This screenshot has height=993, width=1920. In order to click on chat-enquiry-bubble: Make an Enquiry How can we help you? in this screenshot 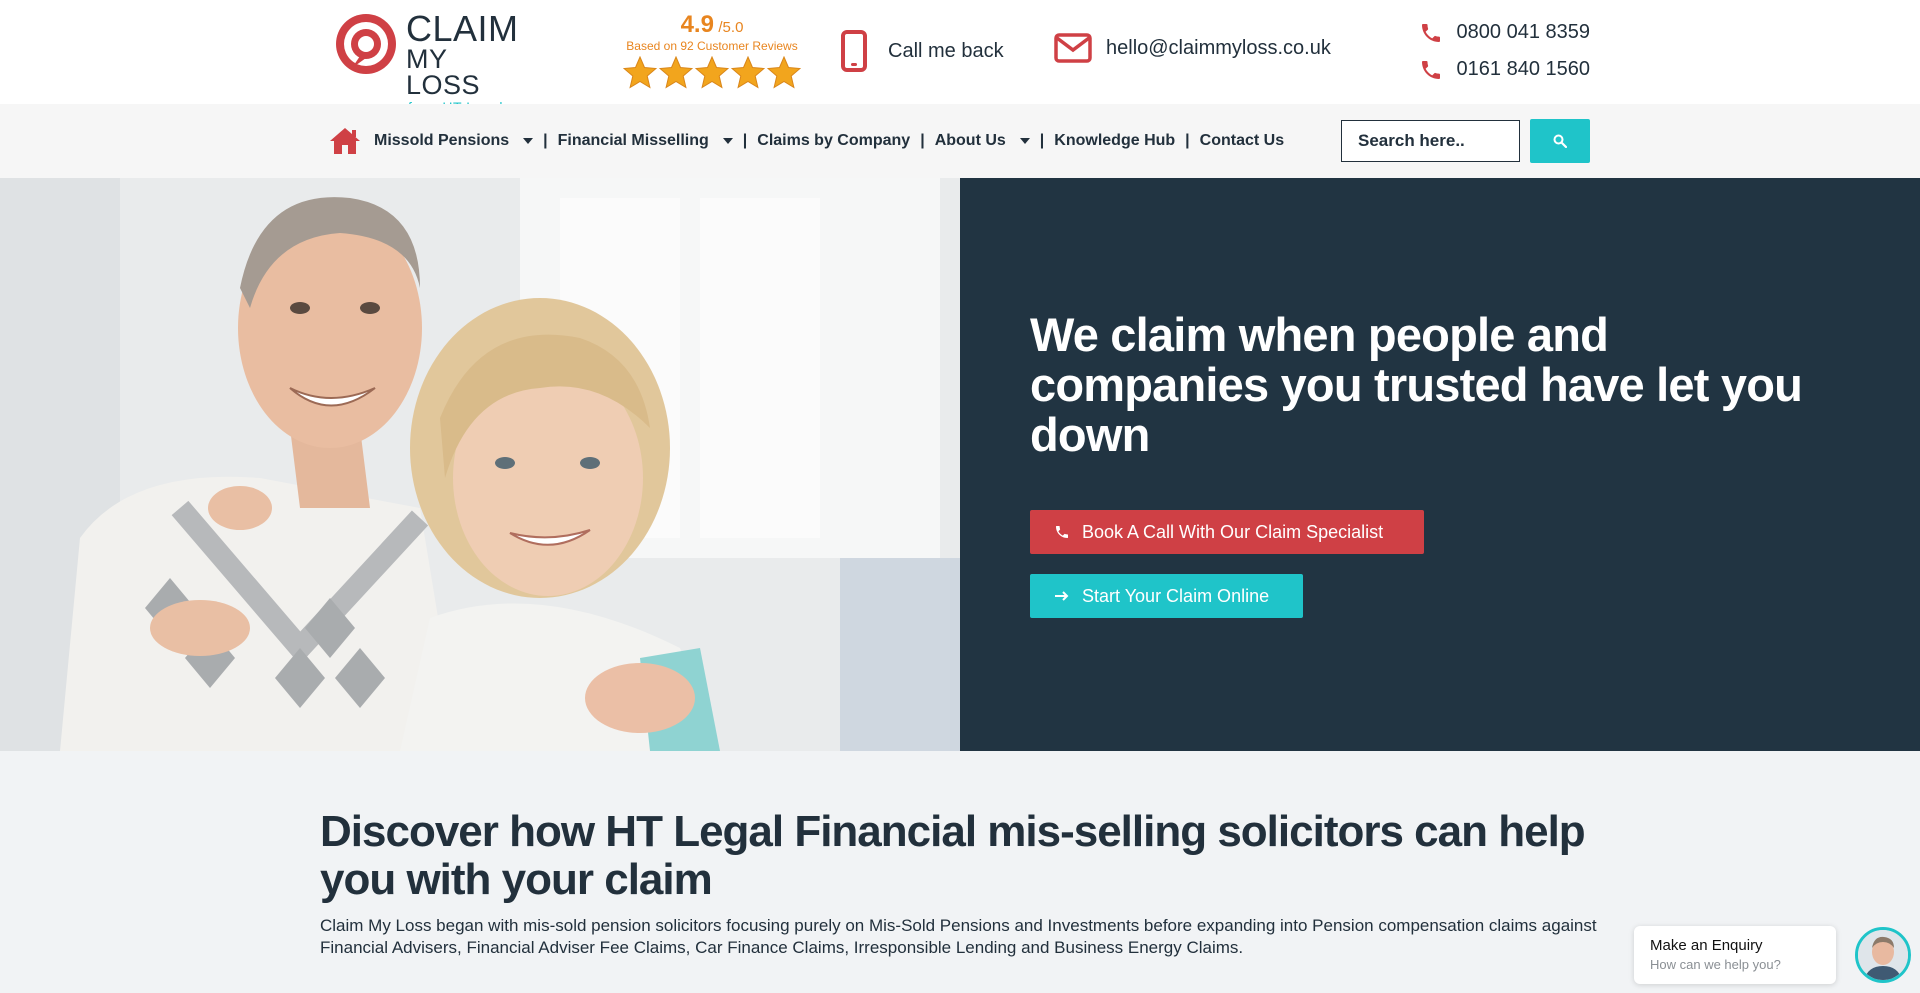, I will do `click(1735, 955)`.